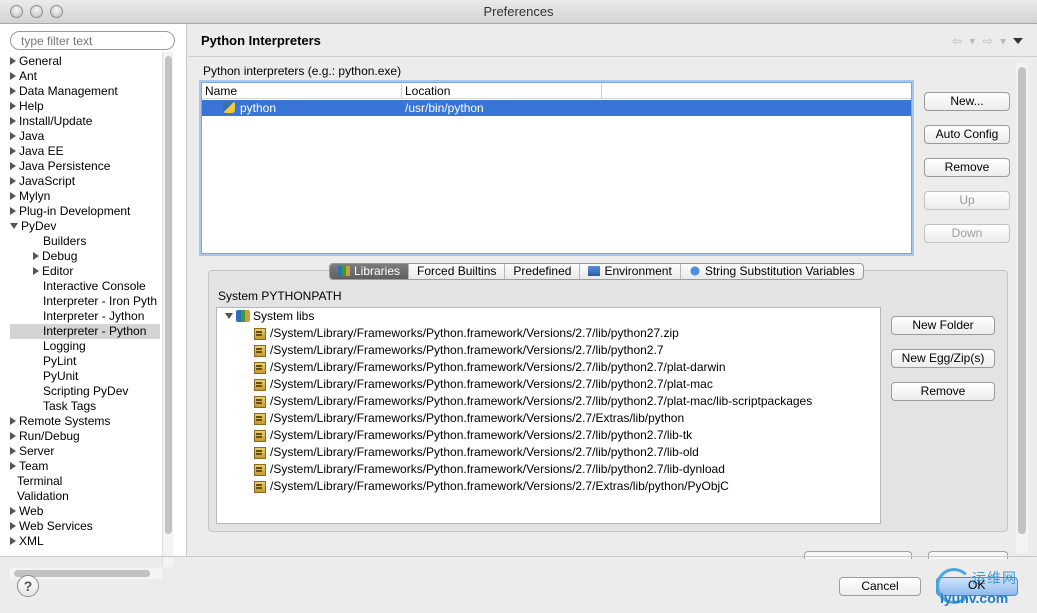  Describe the element at coordinates (33, 226) in the screenshot. I see `tree-item: PyDev` at that location.